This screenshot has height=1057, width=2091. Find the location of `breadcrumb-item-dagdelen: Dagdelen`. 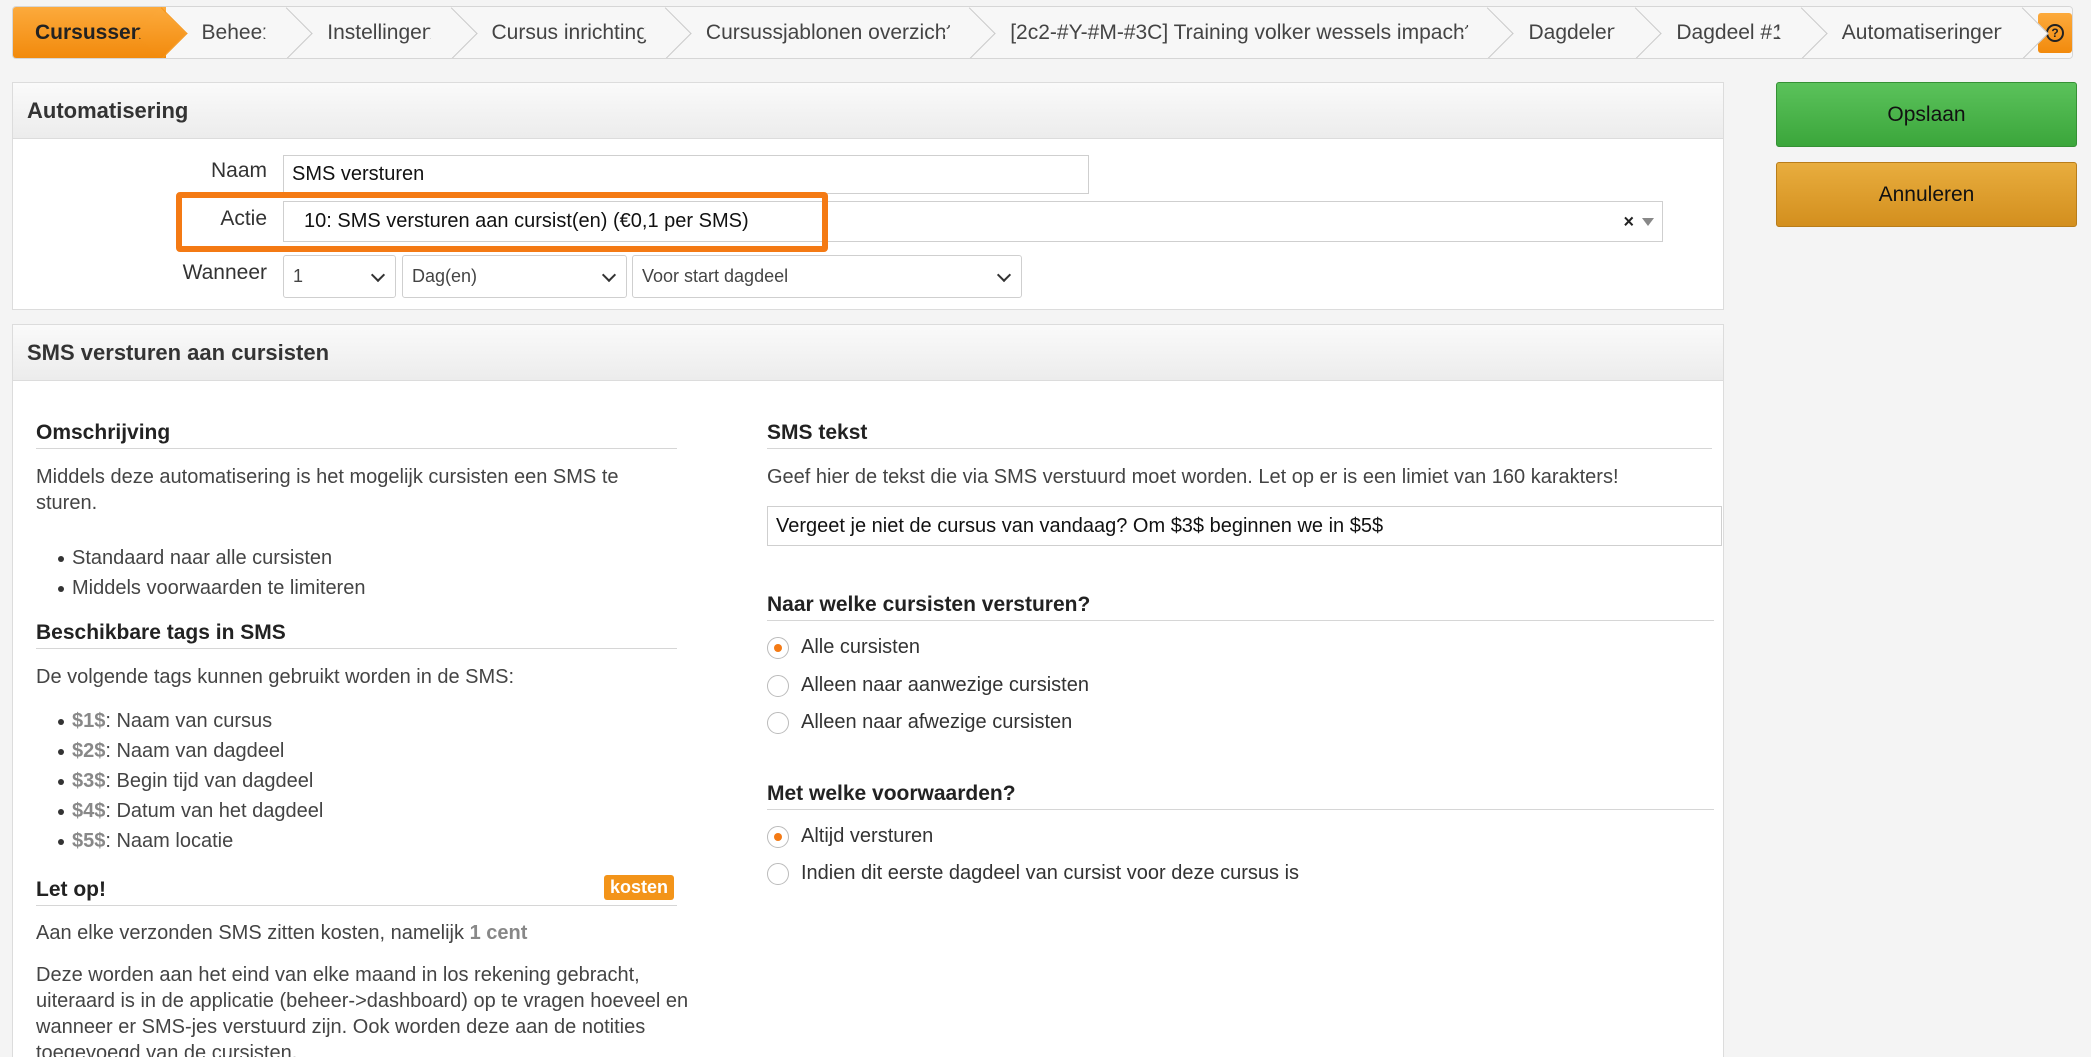

breadcrumb-item-dagdelen: Dagdelen is located at coordinates (1566, 32).